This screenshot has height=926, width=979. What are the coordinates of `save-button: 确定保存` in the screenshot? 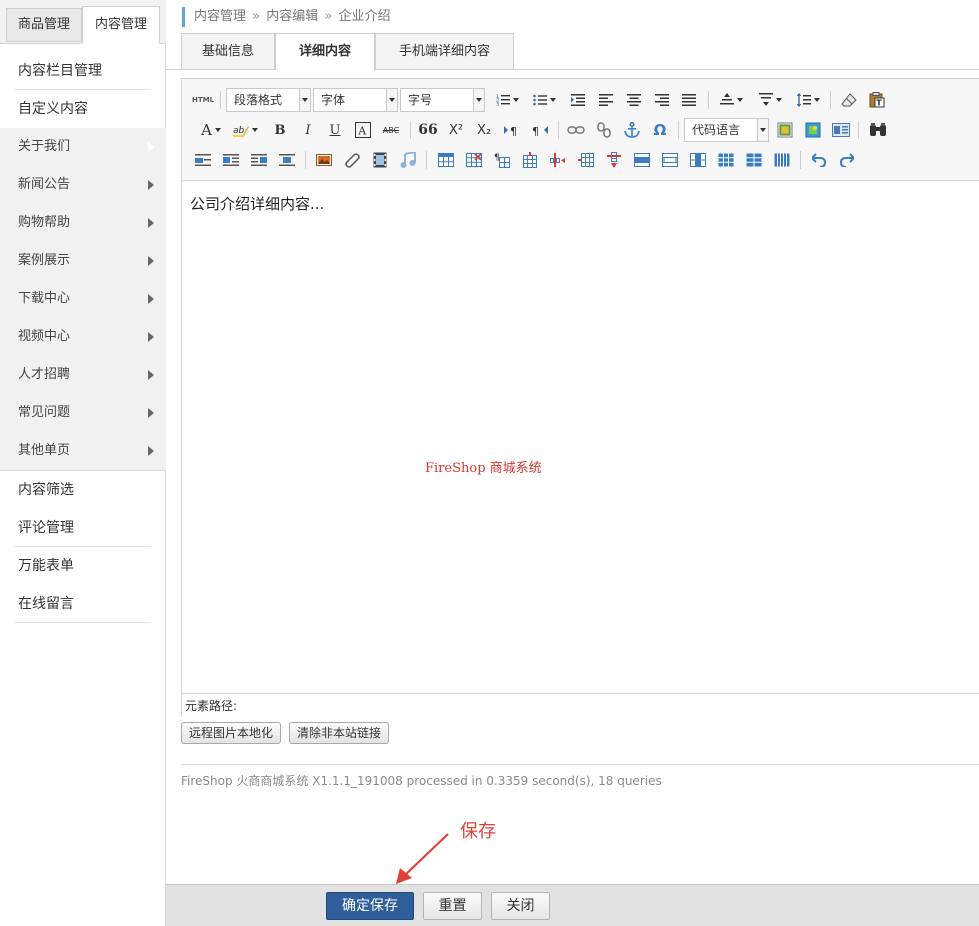 It's located at (370, 906).